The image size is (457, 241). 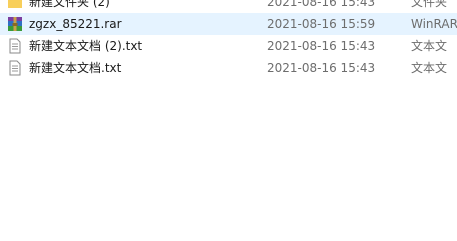 What do you see at coordinates (86, 46) in the screenshot?
I see `file-name: 新建文本文档 (2).txt` at bounding box center [86, 46].